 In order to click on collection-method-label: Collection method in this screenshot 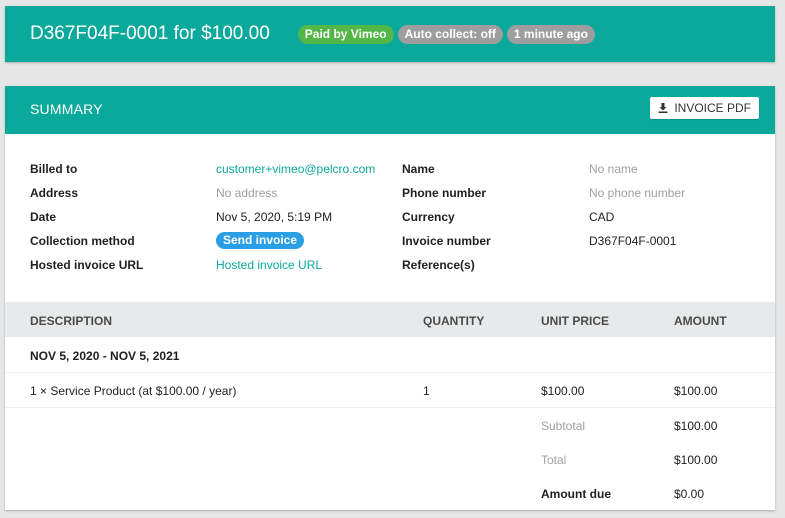, I will do `click(82, 241)`.